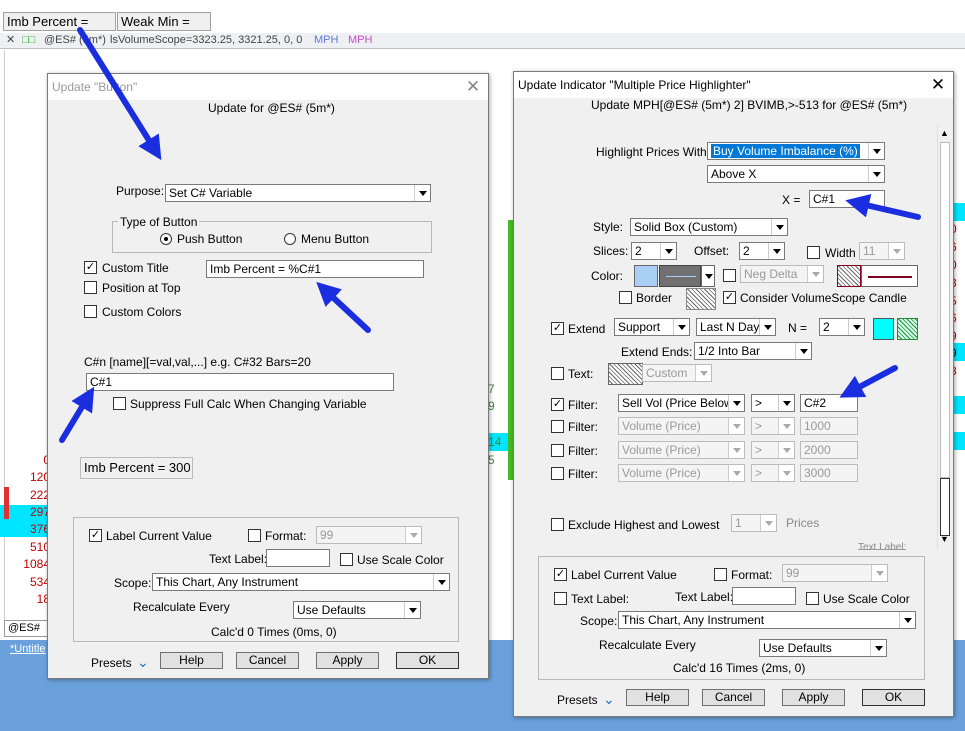 Image resolution: width=965 pixels, height=731 pixels. What do you see at coordinates (77, 414) in the screenshot?
I see `arrow-to-cn-input` at bounding box center [77, 414].